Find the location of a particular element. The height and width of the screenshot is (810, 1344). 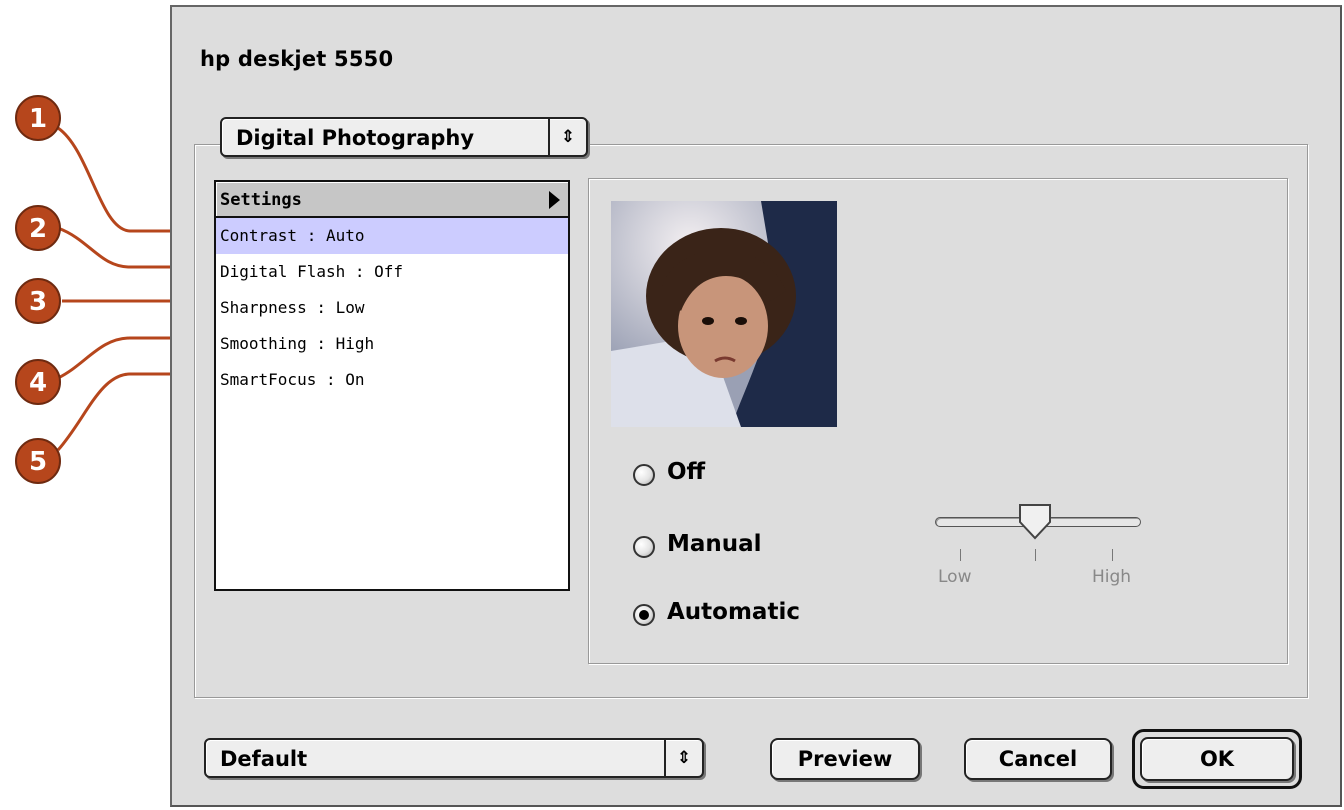

panel-select-value: Digital Photography is located at coordinates (355, 138).